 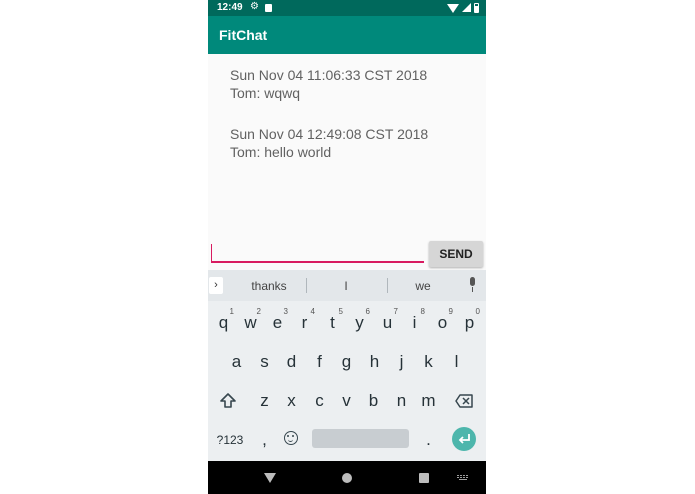 What do you see at coordinates (374, 361) in the screenshot?
I see `key-h: h` at bounding box center [374, 361].